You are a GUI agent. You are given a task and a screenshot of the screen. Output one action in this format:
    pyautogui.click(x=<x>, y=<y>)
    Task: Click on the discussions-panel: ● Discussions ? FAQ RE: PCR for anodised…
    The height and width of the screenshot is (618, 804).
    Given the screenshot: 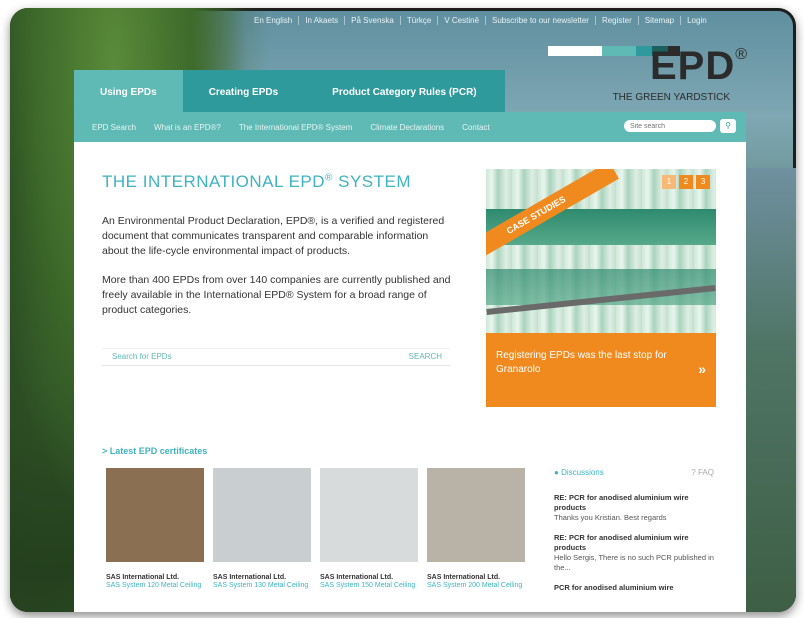 What is the action you would take?
    pyautogui.click(x=634, y=530)
    